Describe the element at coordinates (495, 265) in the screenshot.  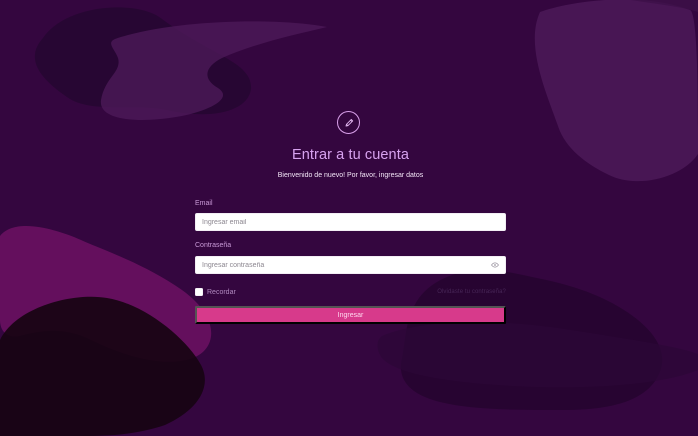
I see `eye-icon` at that location.